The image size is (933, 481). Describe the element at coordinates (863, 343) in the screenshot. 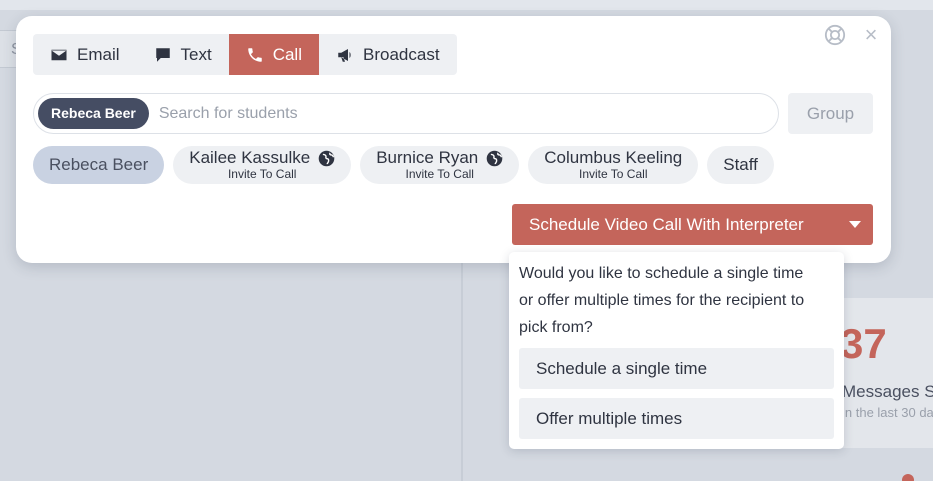

I see `stat-value: 37` at that location.